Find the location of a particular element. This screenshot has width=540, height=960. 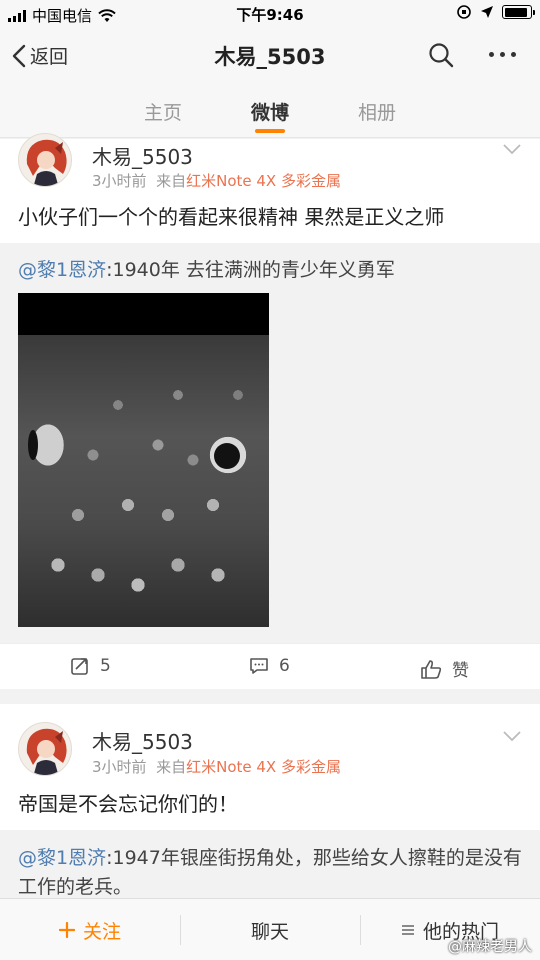

comment-count: 6 is located at coordinates (284, 666).